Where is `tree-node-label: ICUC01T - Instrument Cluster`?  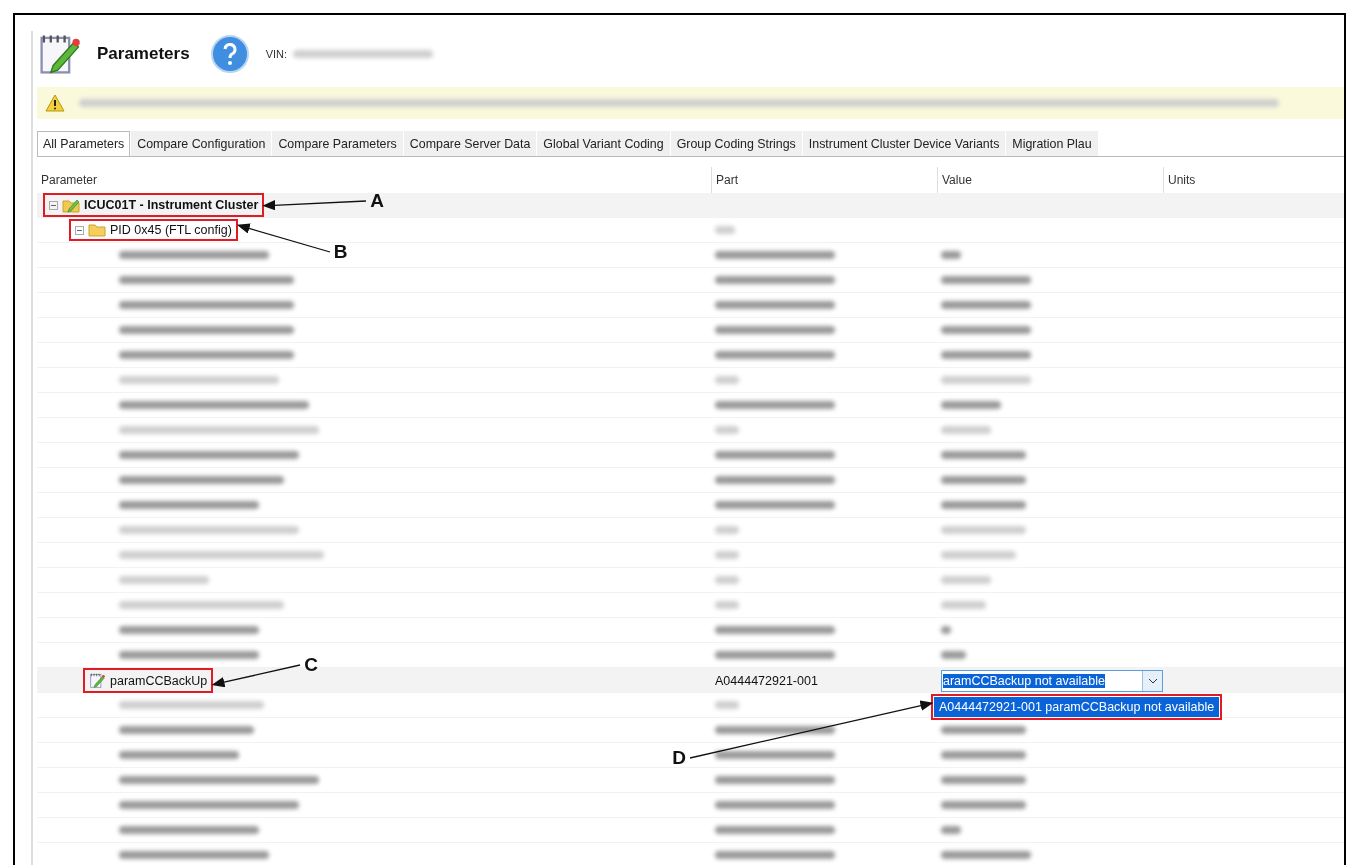
tree-node-label: ICUC01T - Instrument Cluster is located at coordinates (171, 205).